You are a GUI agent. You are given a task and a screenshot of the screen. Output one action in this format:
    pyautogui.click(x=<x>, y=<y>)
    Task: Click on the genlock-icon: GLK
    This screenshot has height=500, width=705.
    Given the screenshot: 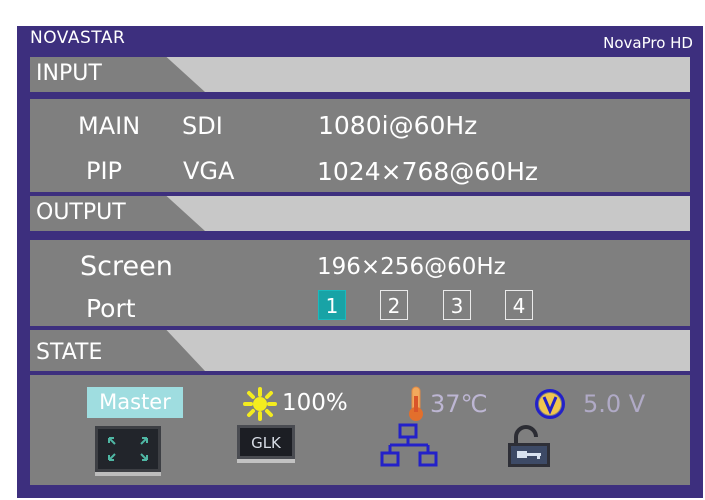 What is the action you would take?
    pyautogui.click(x=266, y=446)
    